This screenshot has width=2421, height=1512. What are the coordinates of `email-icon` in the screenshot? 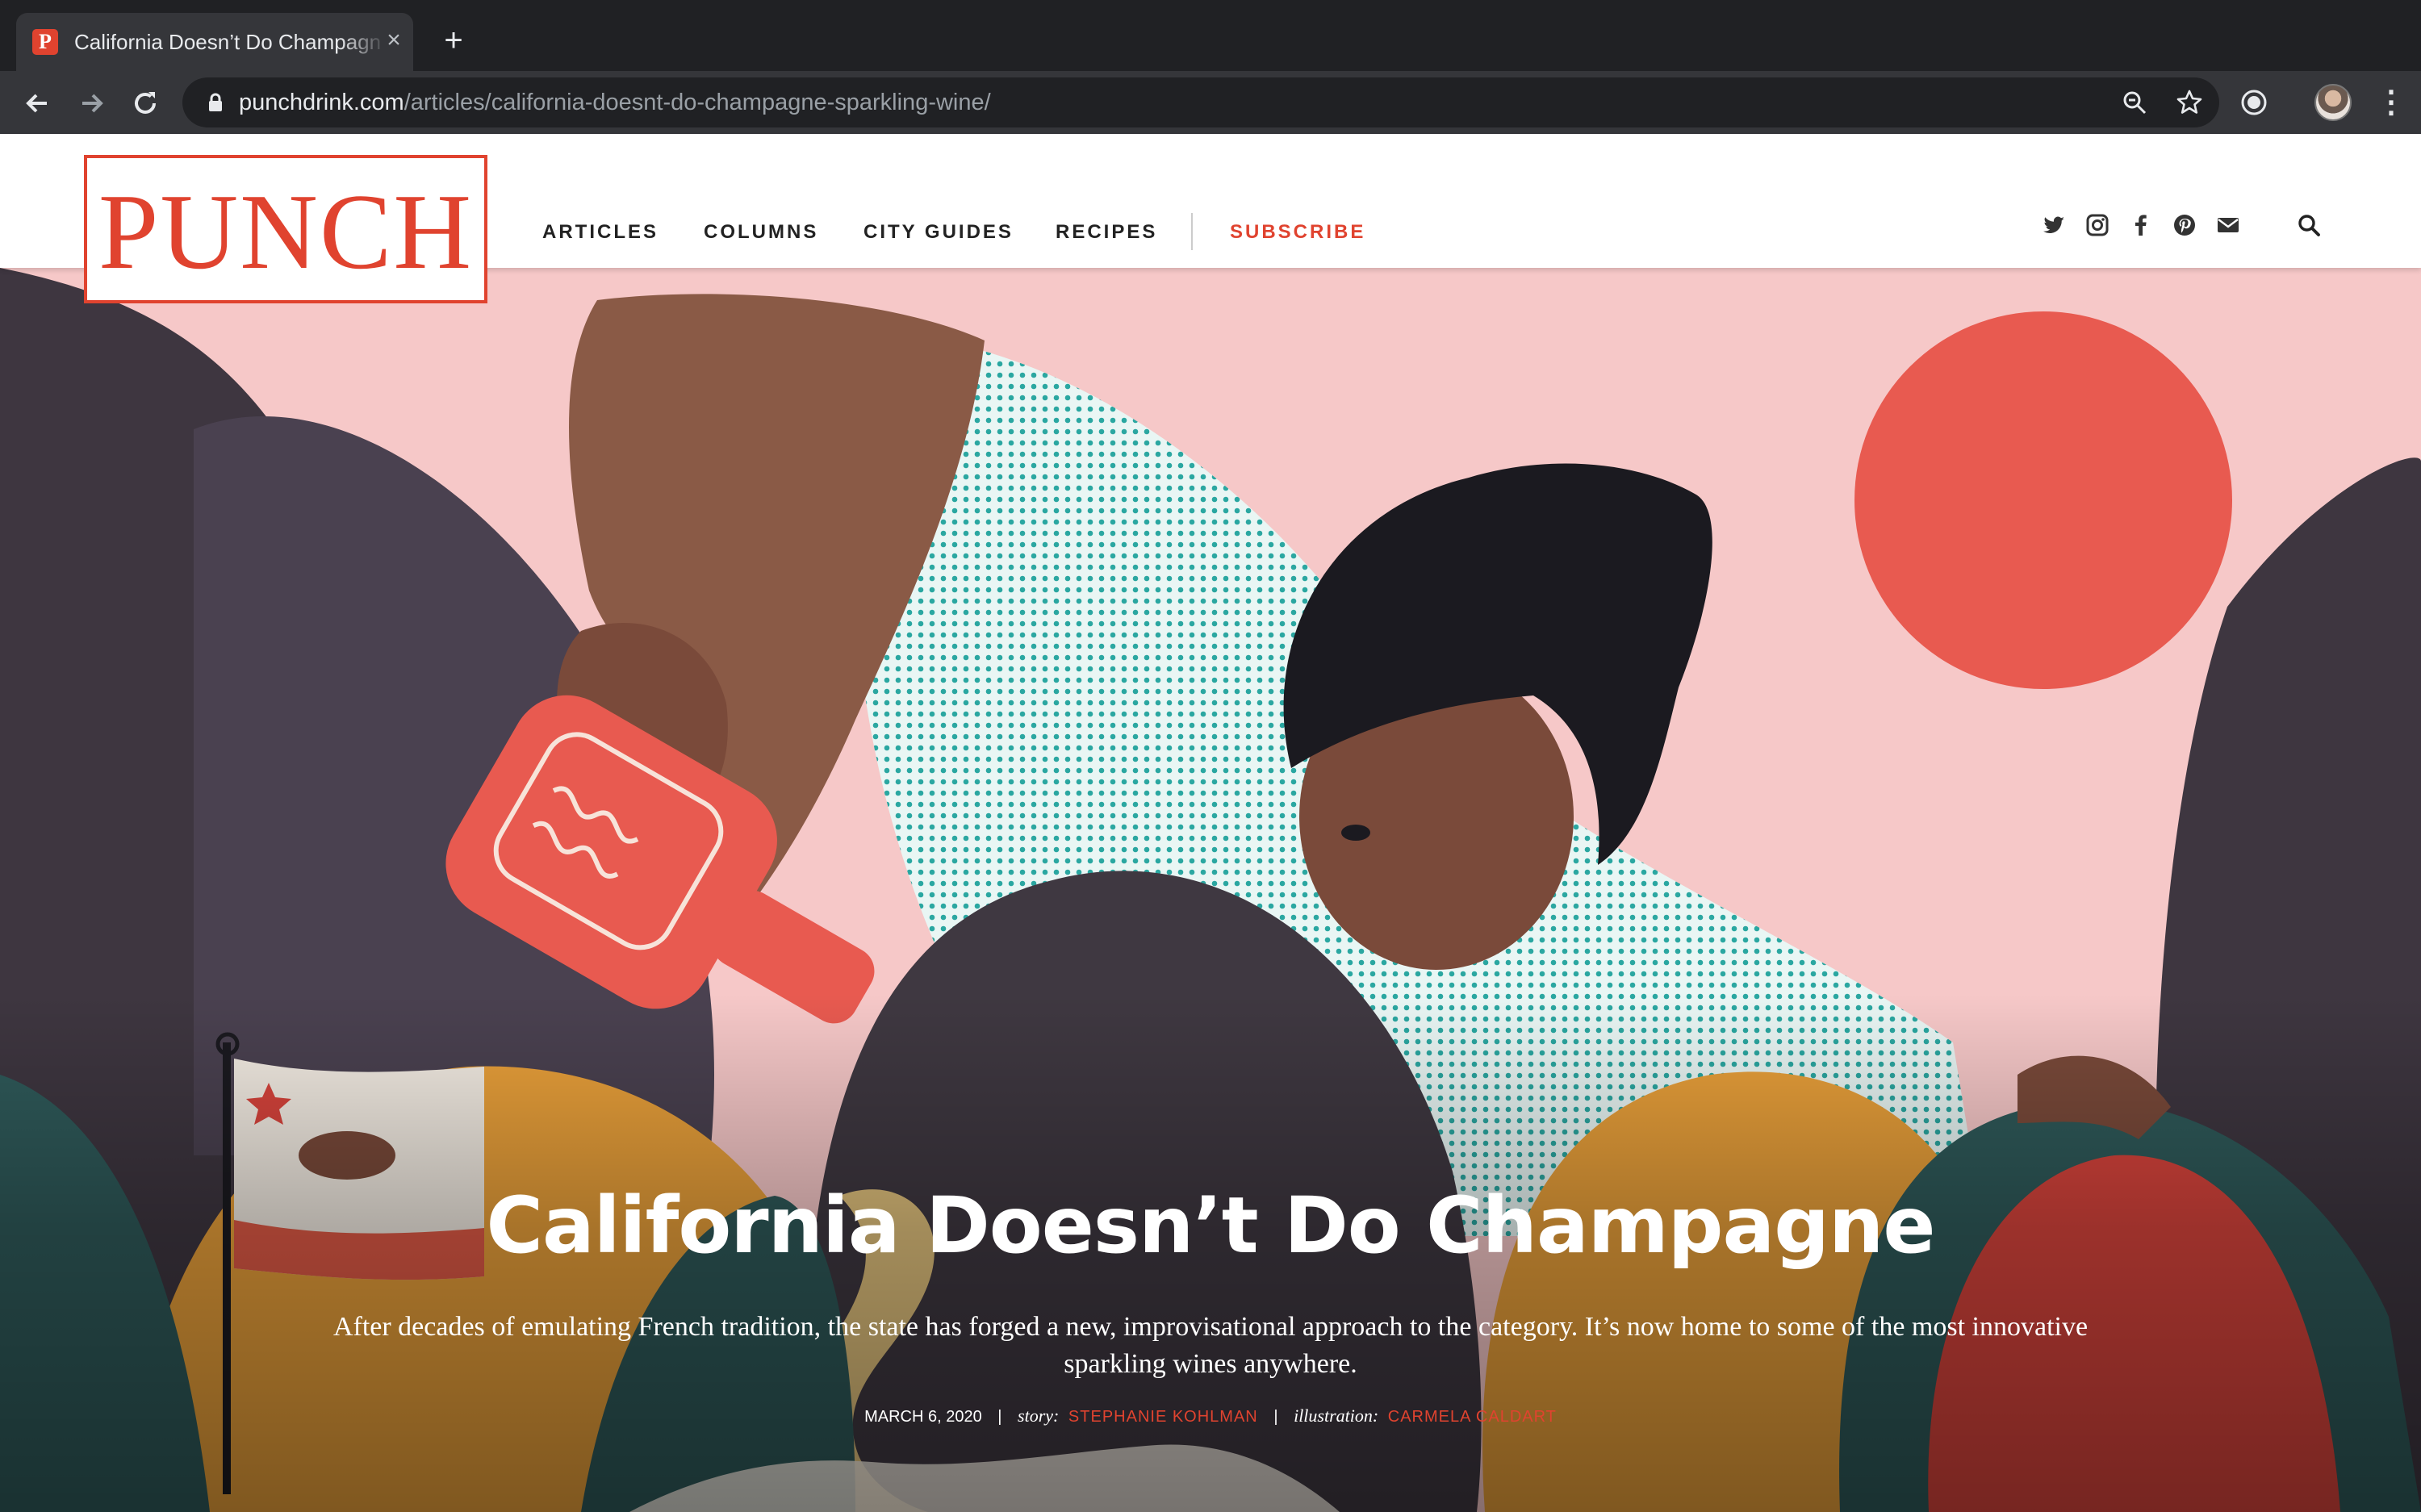 It's located at (2228, 225).